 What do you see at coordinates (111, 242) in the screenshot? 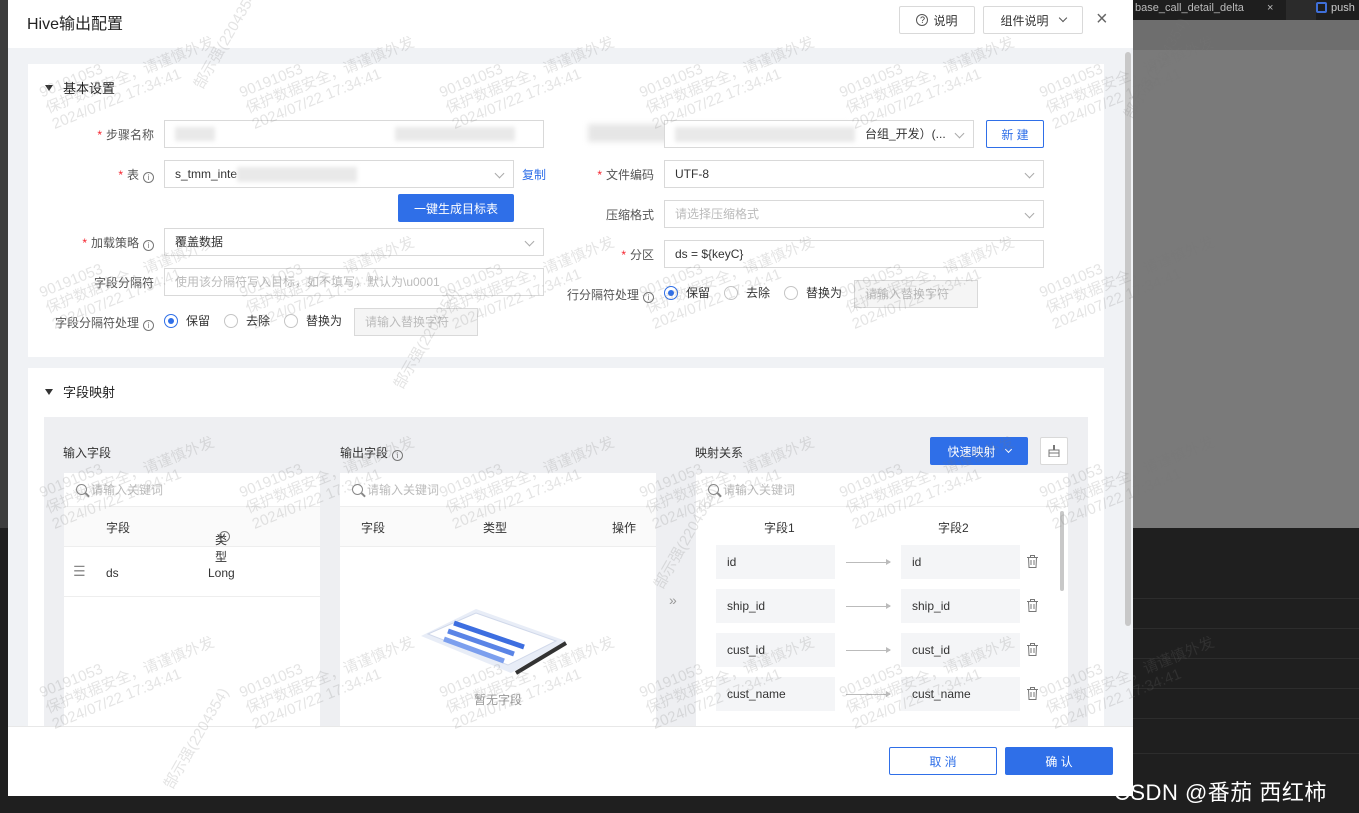
I see `load-strategy-label: * 加载策略 i` at bounding box center [111, 242].